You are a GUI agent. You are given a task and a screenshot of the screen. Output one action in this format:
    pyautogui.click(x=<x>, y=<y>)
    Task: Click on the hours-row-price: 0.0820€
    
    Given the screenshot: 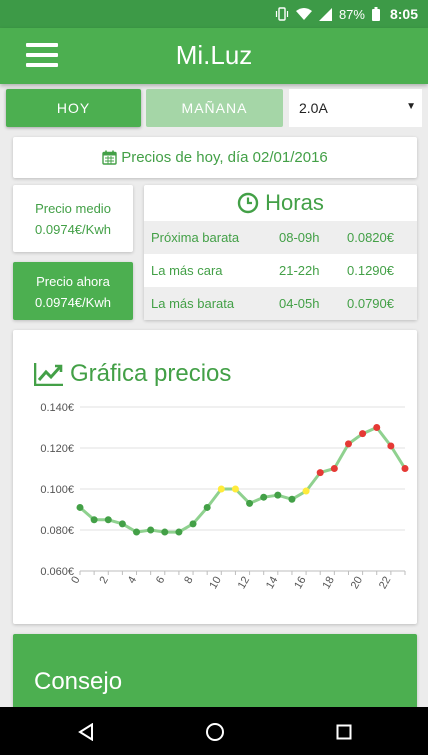 What is the action you would take?
    pyautogui.click(x=370, y=237)
    